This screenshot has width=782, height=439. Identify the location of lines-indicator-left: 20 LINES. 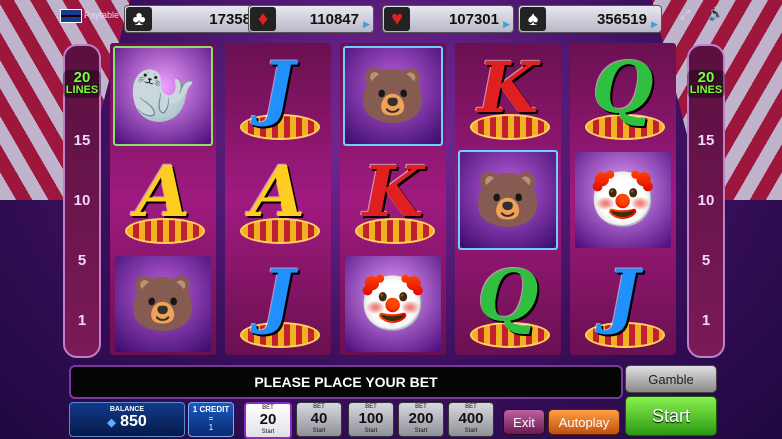
(82, 84).